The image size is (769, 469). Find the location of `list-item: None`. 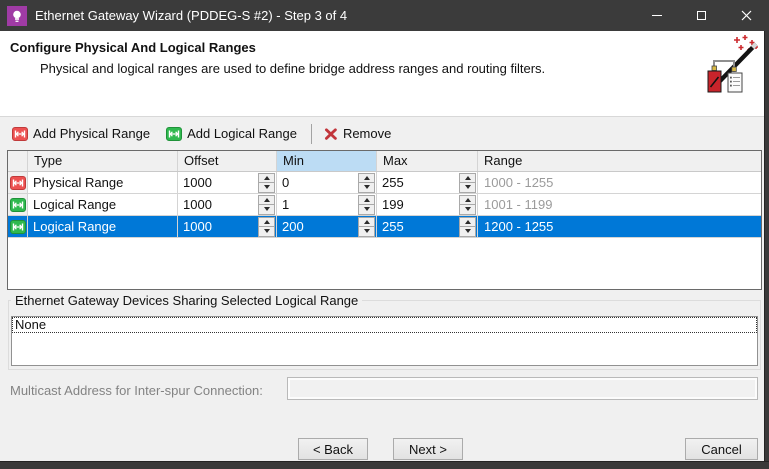

list-item: None is located at coordinates (384, 325).